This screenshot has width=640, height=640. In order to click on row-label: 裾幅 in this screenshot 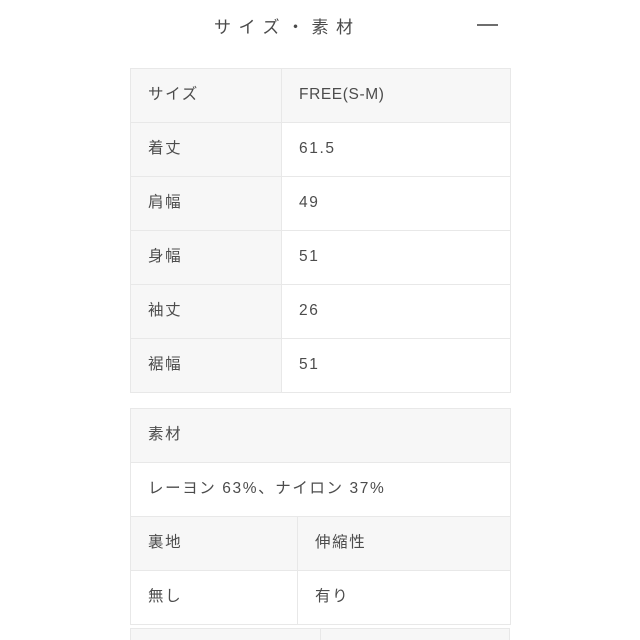, I will do `click(206, 365)`.